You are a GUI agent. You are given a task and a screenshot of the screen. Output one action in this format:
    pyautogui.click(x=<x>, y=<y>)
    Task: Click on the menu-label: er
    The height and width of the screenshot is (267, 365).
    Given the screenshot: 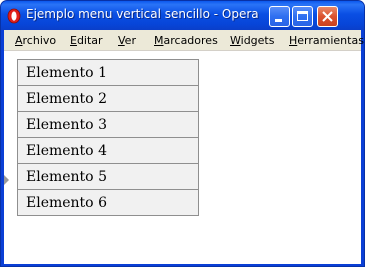 What is the action you would take?
    pyautogui.click(x=130, y=40)
    